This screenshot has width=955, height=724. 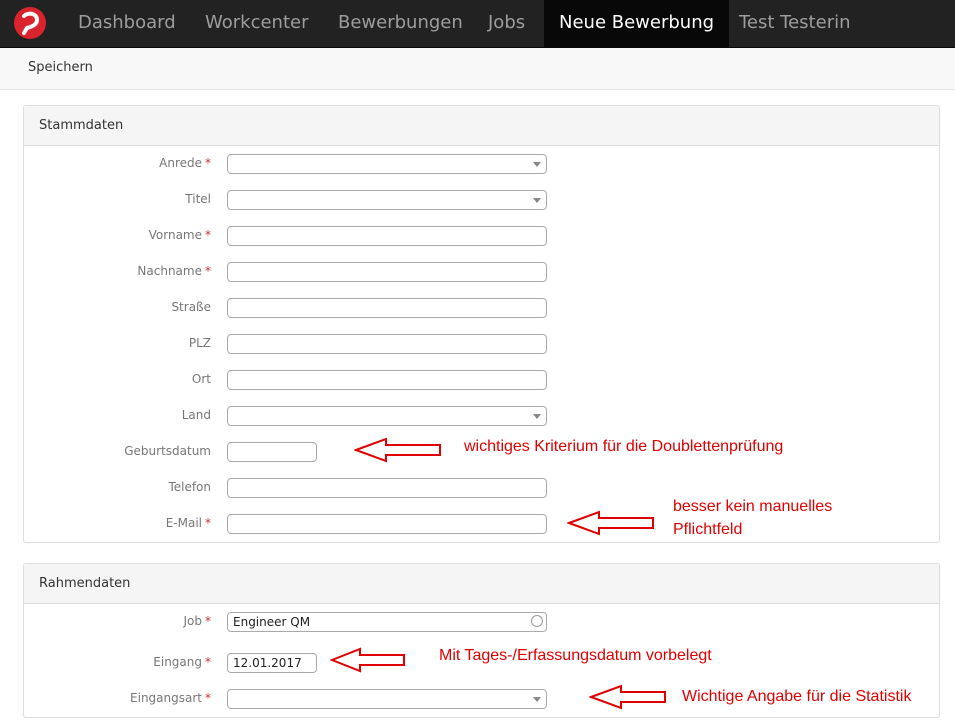 What do you see at coordinates (170, 698) in the screenshot?
I see `eingangsart-label: Eingangsart *` at bounding box center [170, 698].